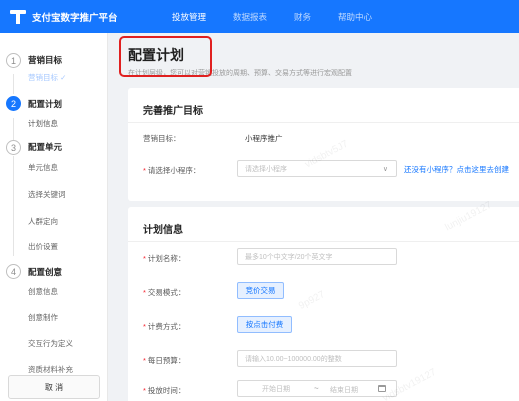 This screenshot has height=401, width=519. I want to click on step-2-sub-plan-info: 计划信息, so click(43, 123).